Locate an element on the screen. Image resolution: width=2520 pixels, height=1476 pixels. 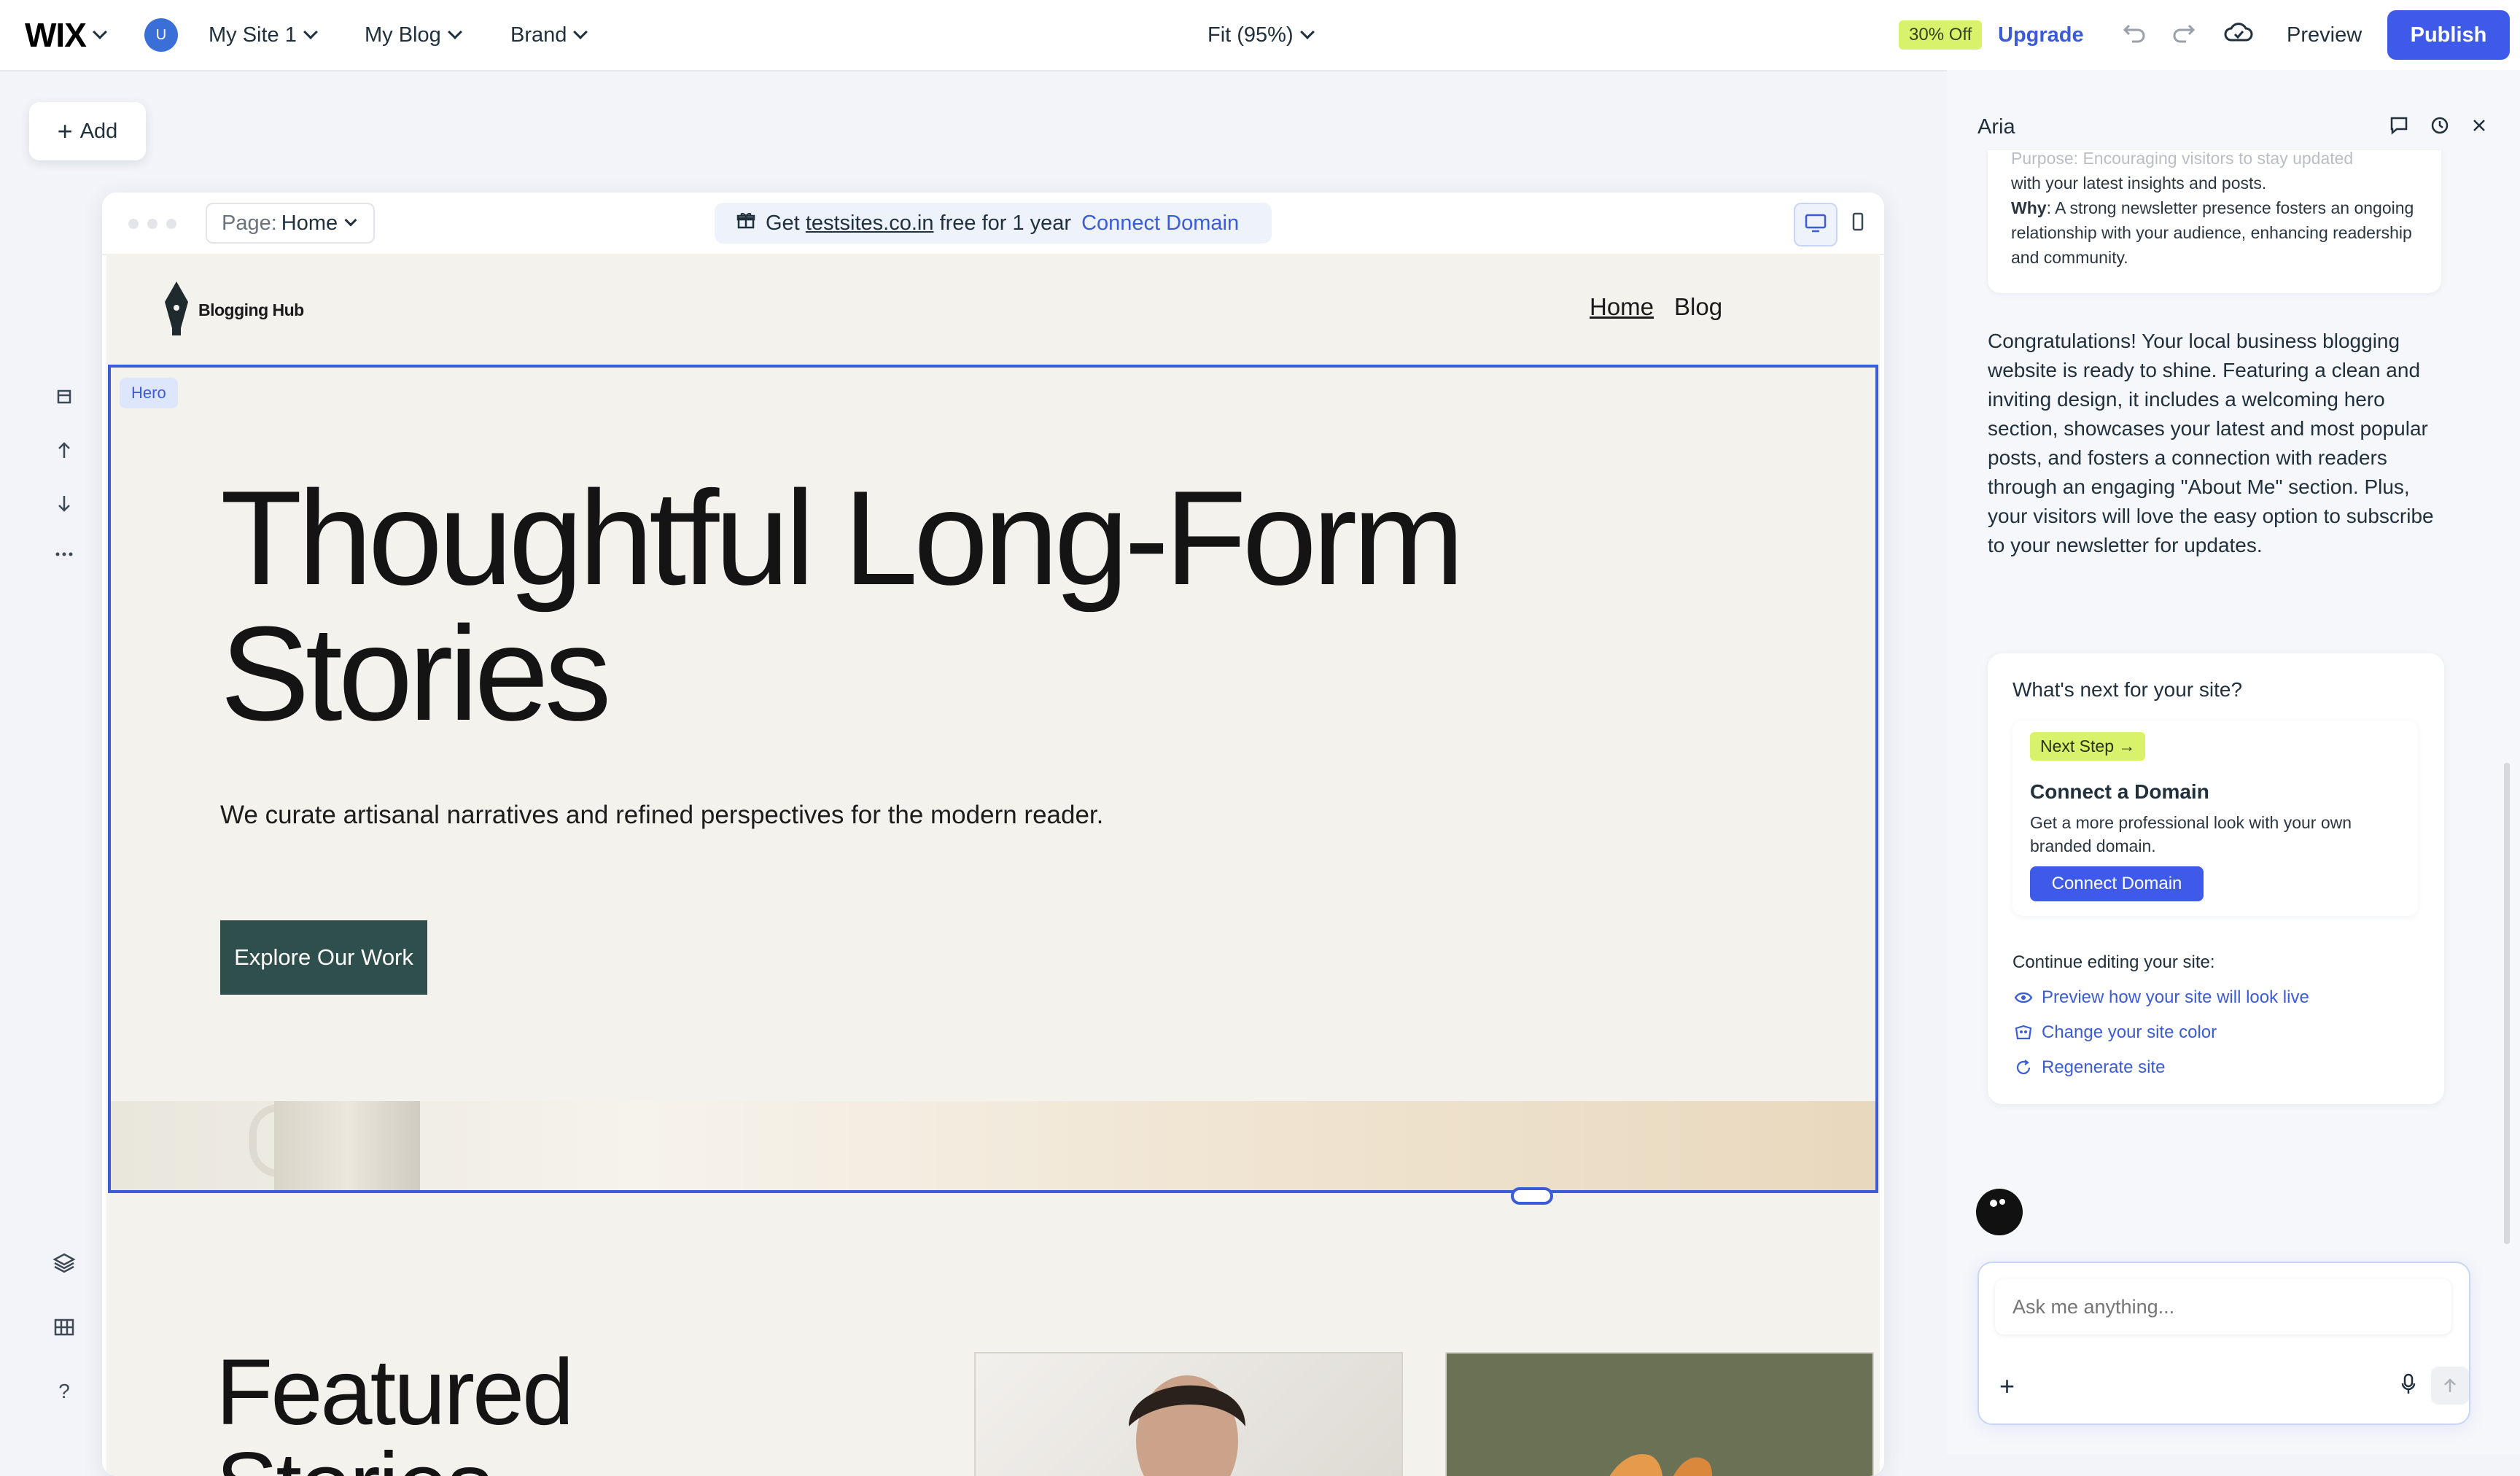
desktop-icon is located at coordinates (1816, 225).